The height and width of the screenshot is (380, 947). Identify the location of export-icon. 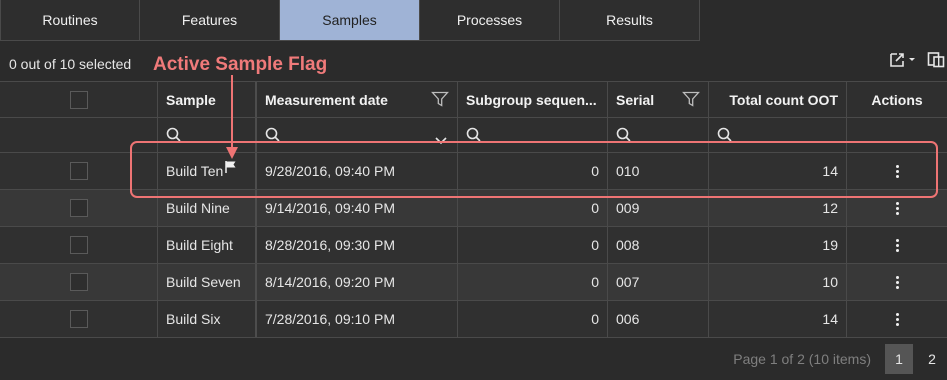
(903, 60).